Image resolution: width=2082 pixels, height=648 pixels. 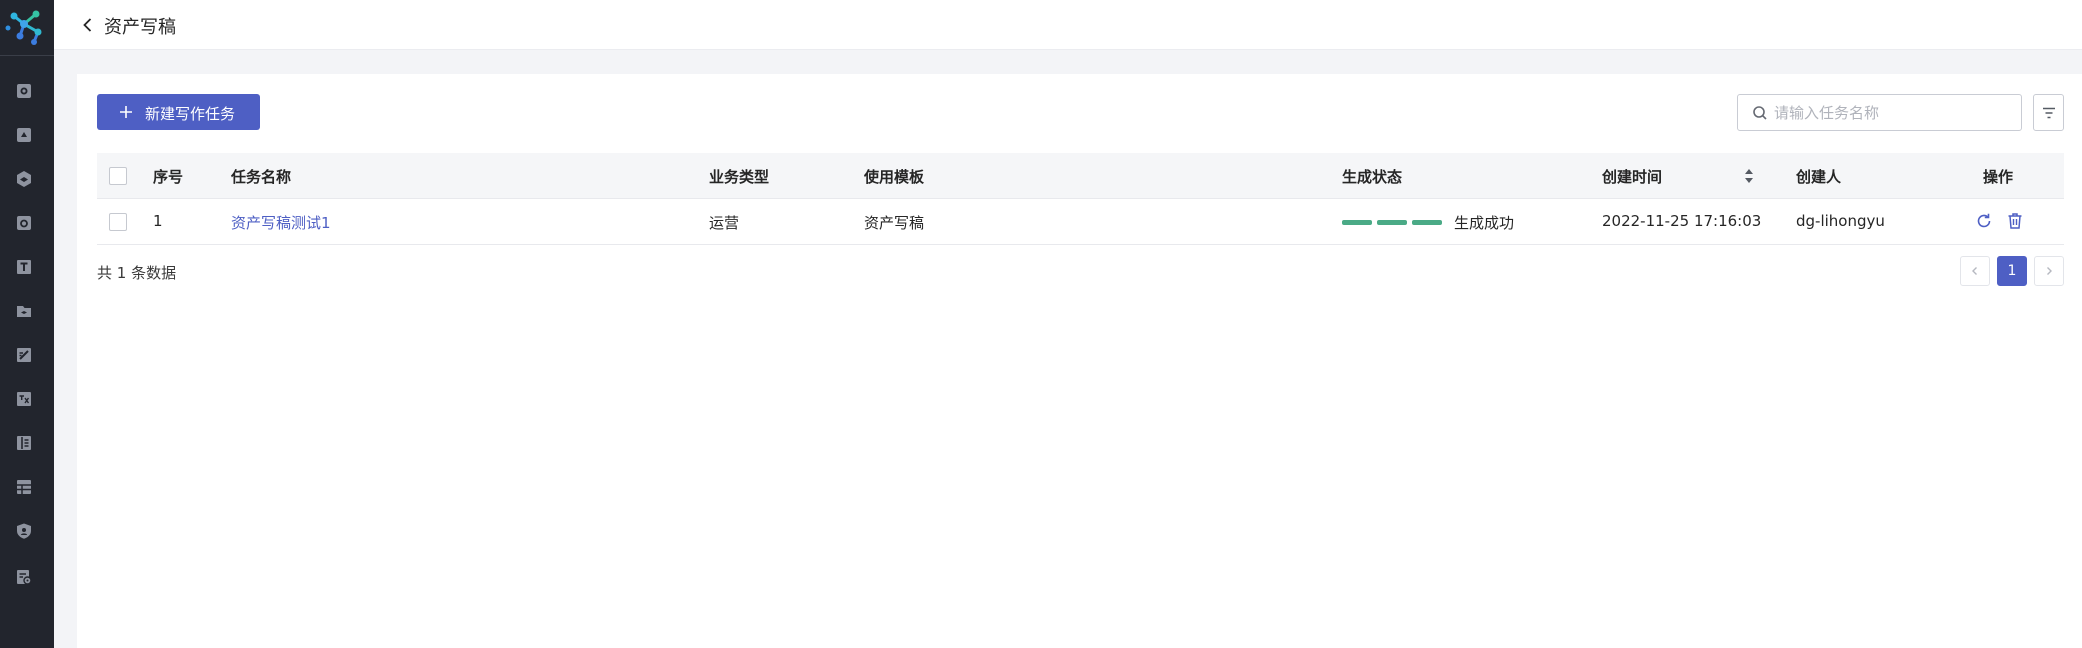 What do you see at coordinates (281, 222) in the screenshot?
I see `task-name-link: 资产写稿测试1` at bounding box center [281, 222].